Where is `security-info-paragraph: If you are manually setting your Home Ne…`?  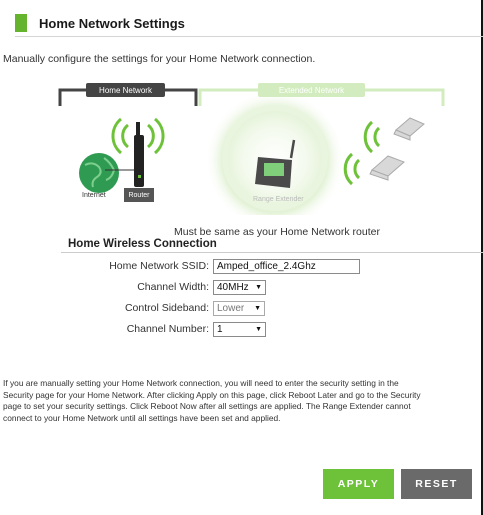 security-info-paragraph: If you are manually setting your Home Ne… is located at coordinates (243, 401).